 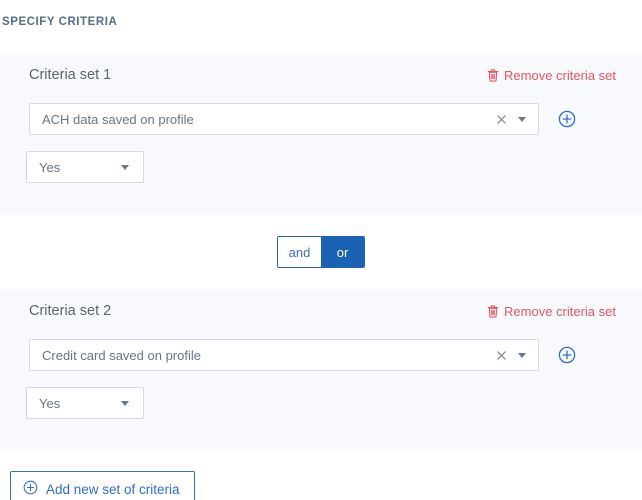 What do you see at coordinates (284, 355) in the screenshot?
I see `criterion-combobox-2: Credit card saved on profile` at bounding box center [284, 355].